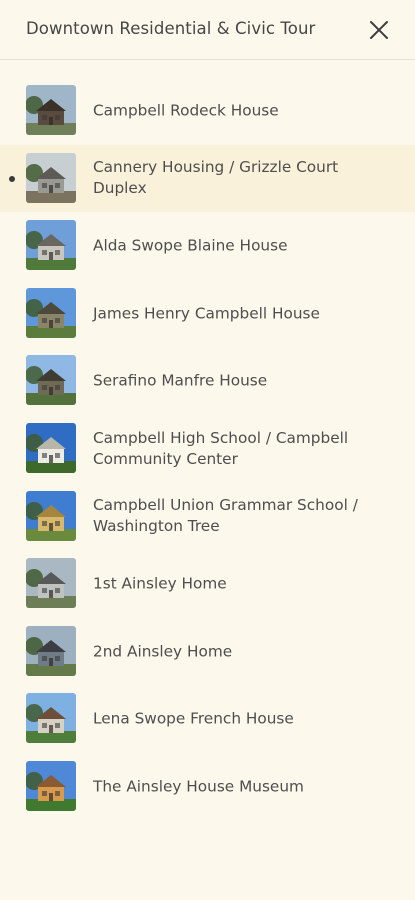  I want to click on page-title: Downtown Residential & Civic Tour, so click(171, 28).